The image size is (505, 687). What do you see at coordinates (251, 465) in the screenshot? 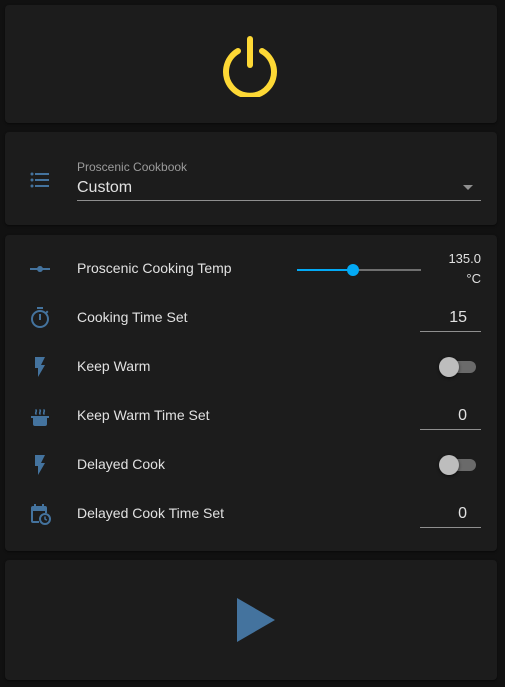
I see `entity-row-delayed-cook: Delayed Cook` at bounding box center [251, 465].